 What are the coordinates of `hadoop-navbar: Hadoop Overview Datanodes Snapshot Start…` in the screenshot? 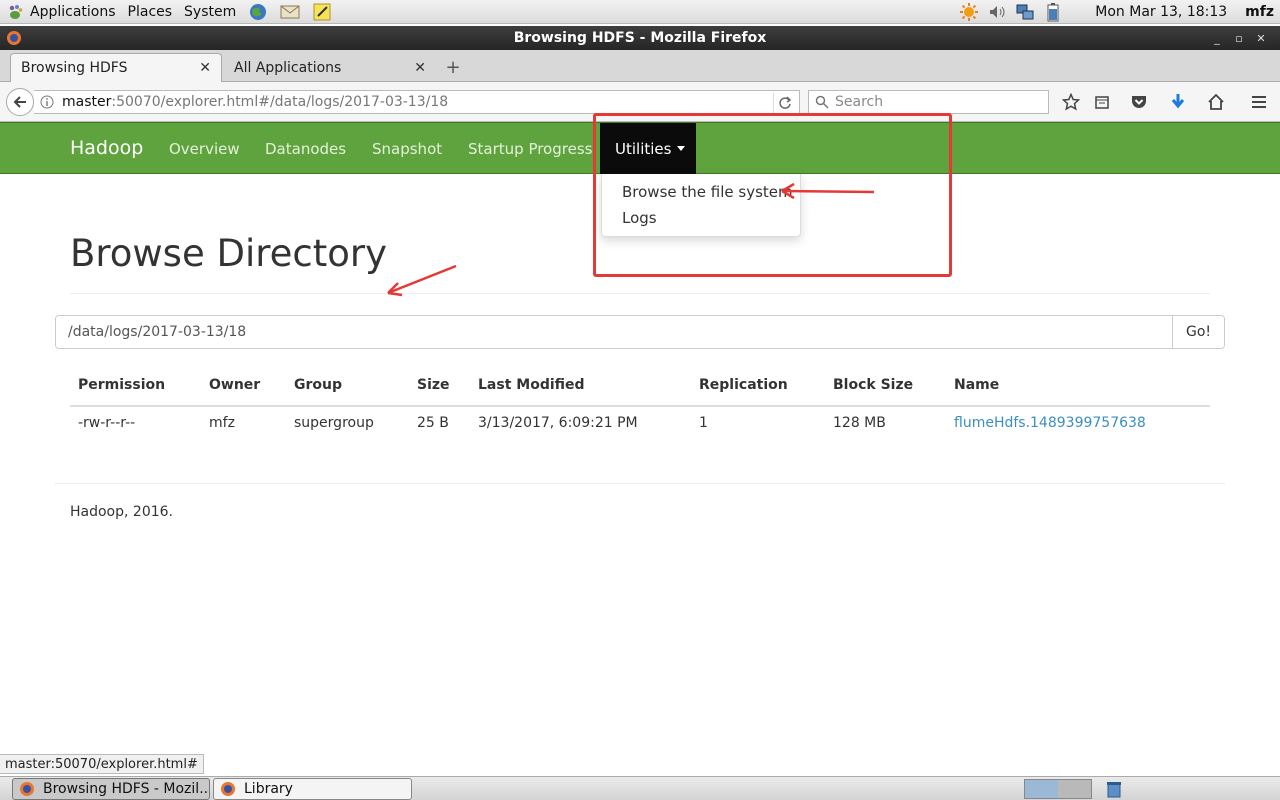 It's located at (640, 148).